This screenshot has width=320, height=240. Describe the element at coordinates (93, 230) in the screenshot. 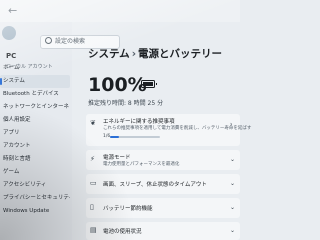

I see `chart-icon: ▤` at that location.